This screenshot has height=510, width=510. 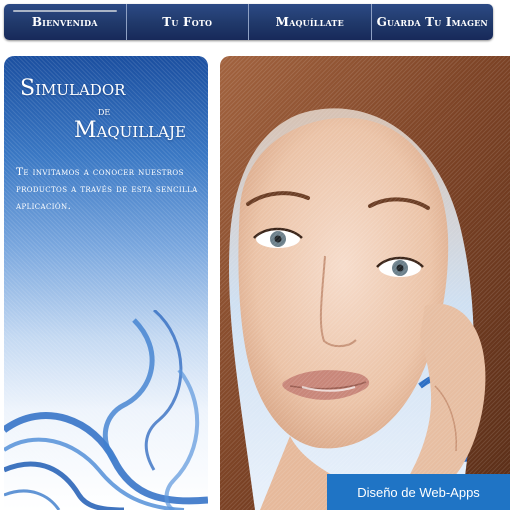 What do you see at coordinates (418, 492) in the screenshot?
I see `web-apps-credit-button: Diseño de Web-Apps` at bounding box center [418, 492].